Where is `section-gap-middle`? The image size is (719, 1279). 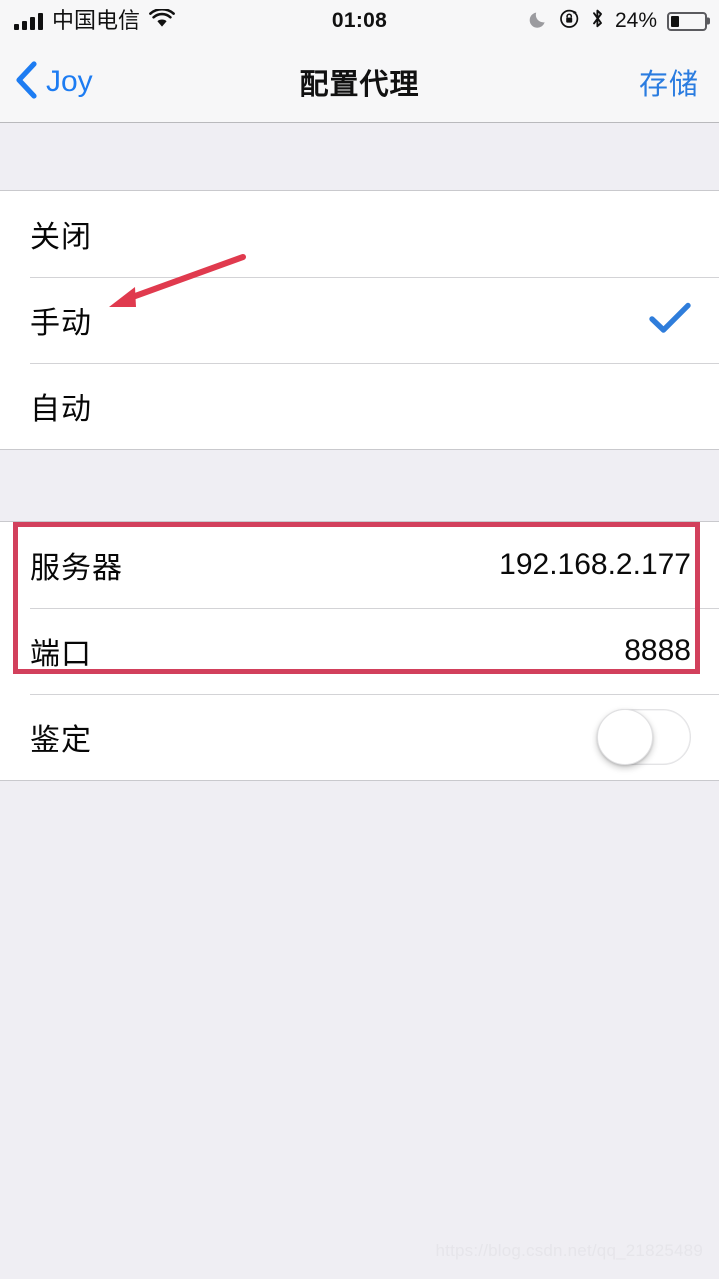
section-gap-middle is located at coordinates (359, 485).